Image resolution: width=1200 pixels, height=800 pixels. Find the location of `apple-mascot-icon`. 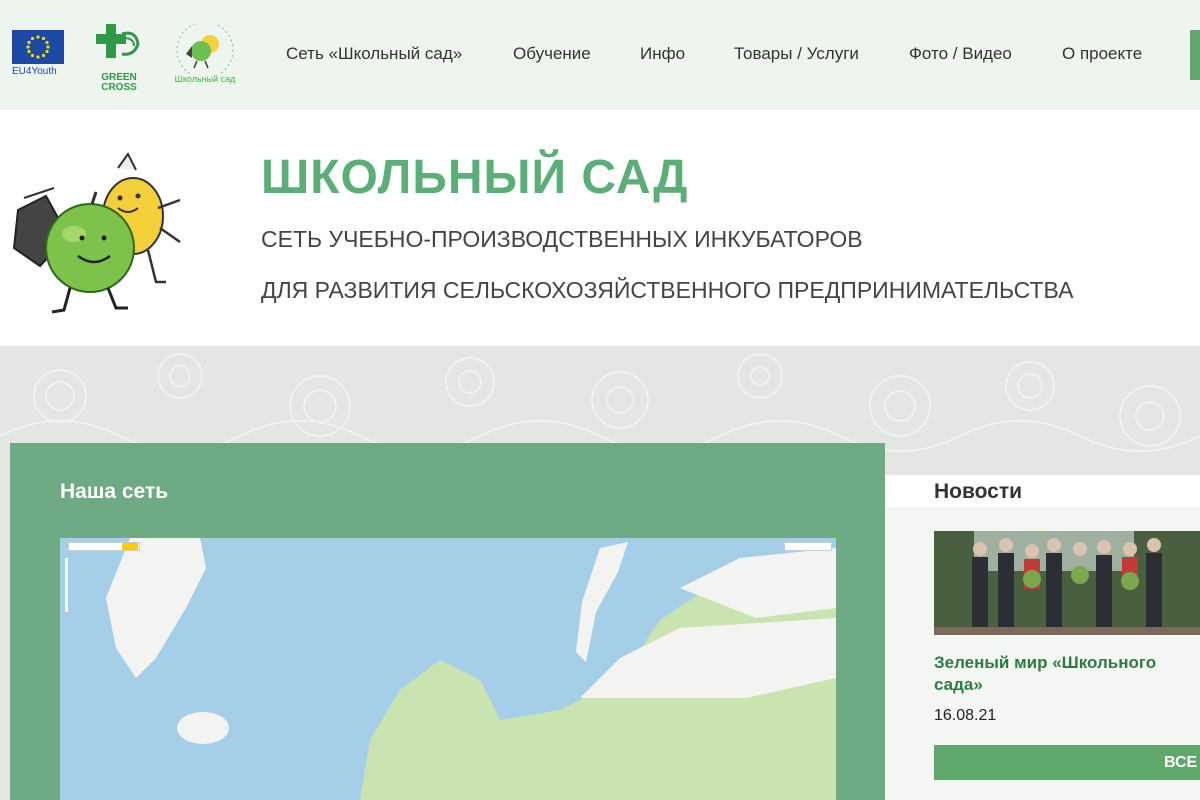

apple-mascot-icon is located at coordinates (205, 50).